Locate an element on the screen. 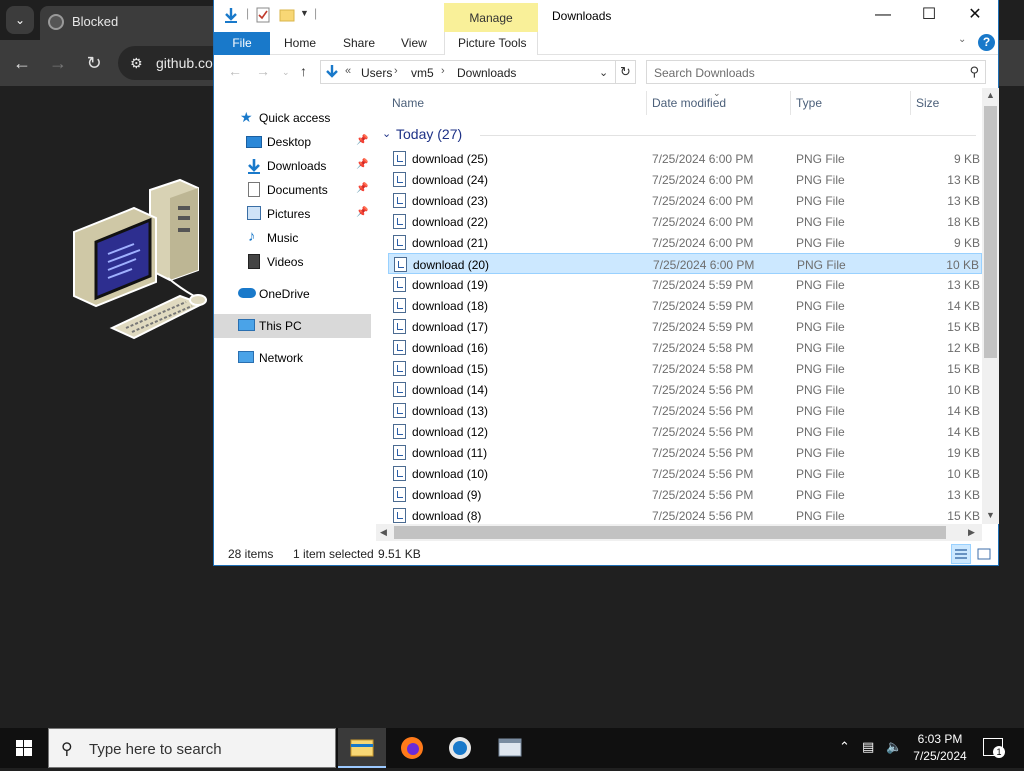  nav-this-pc: This PC is located at coordinates (292, 326).